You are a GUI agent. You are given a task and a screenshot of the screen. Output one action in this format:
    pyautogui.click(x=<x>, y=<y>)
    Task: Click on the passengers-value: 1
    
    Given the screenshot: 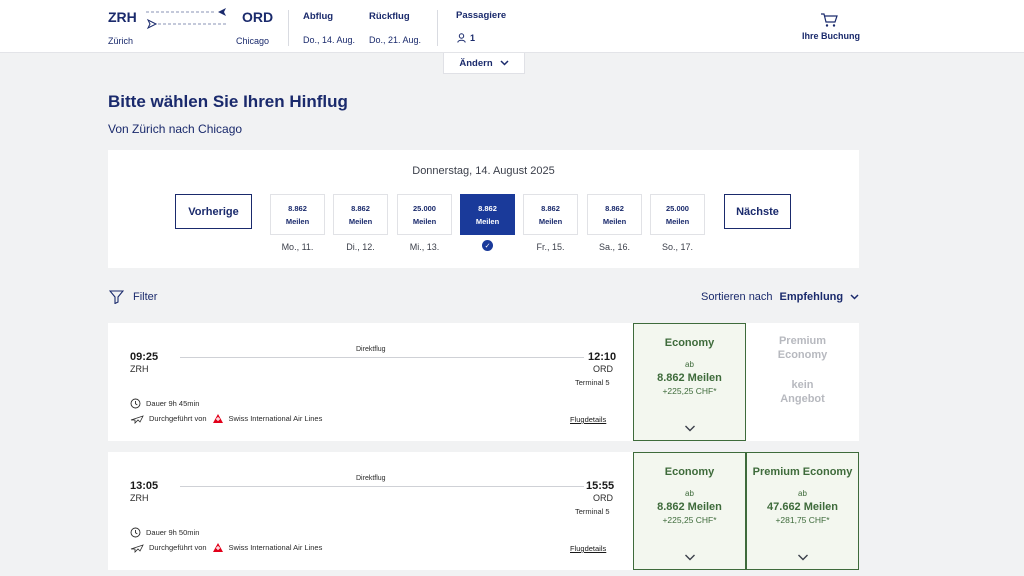 What is the action you would take?
    pyautogui.click(x=473, y=38)
    